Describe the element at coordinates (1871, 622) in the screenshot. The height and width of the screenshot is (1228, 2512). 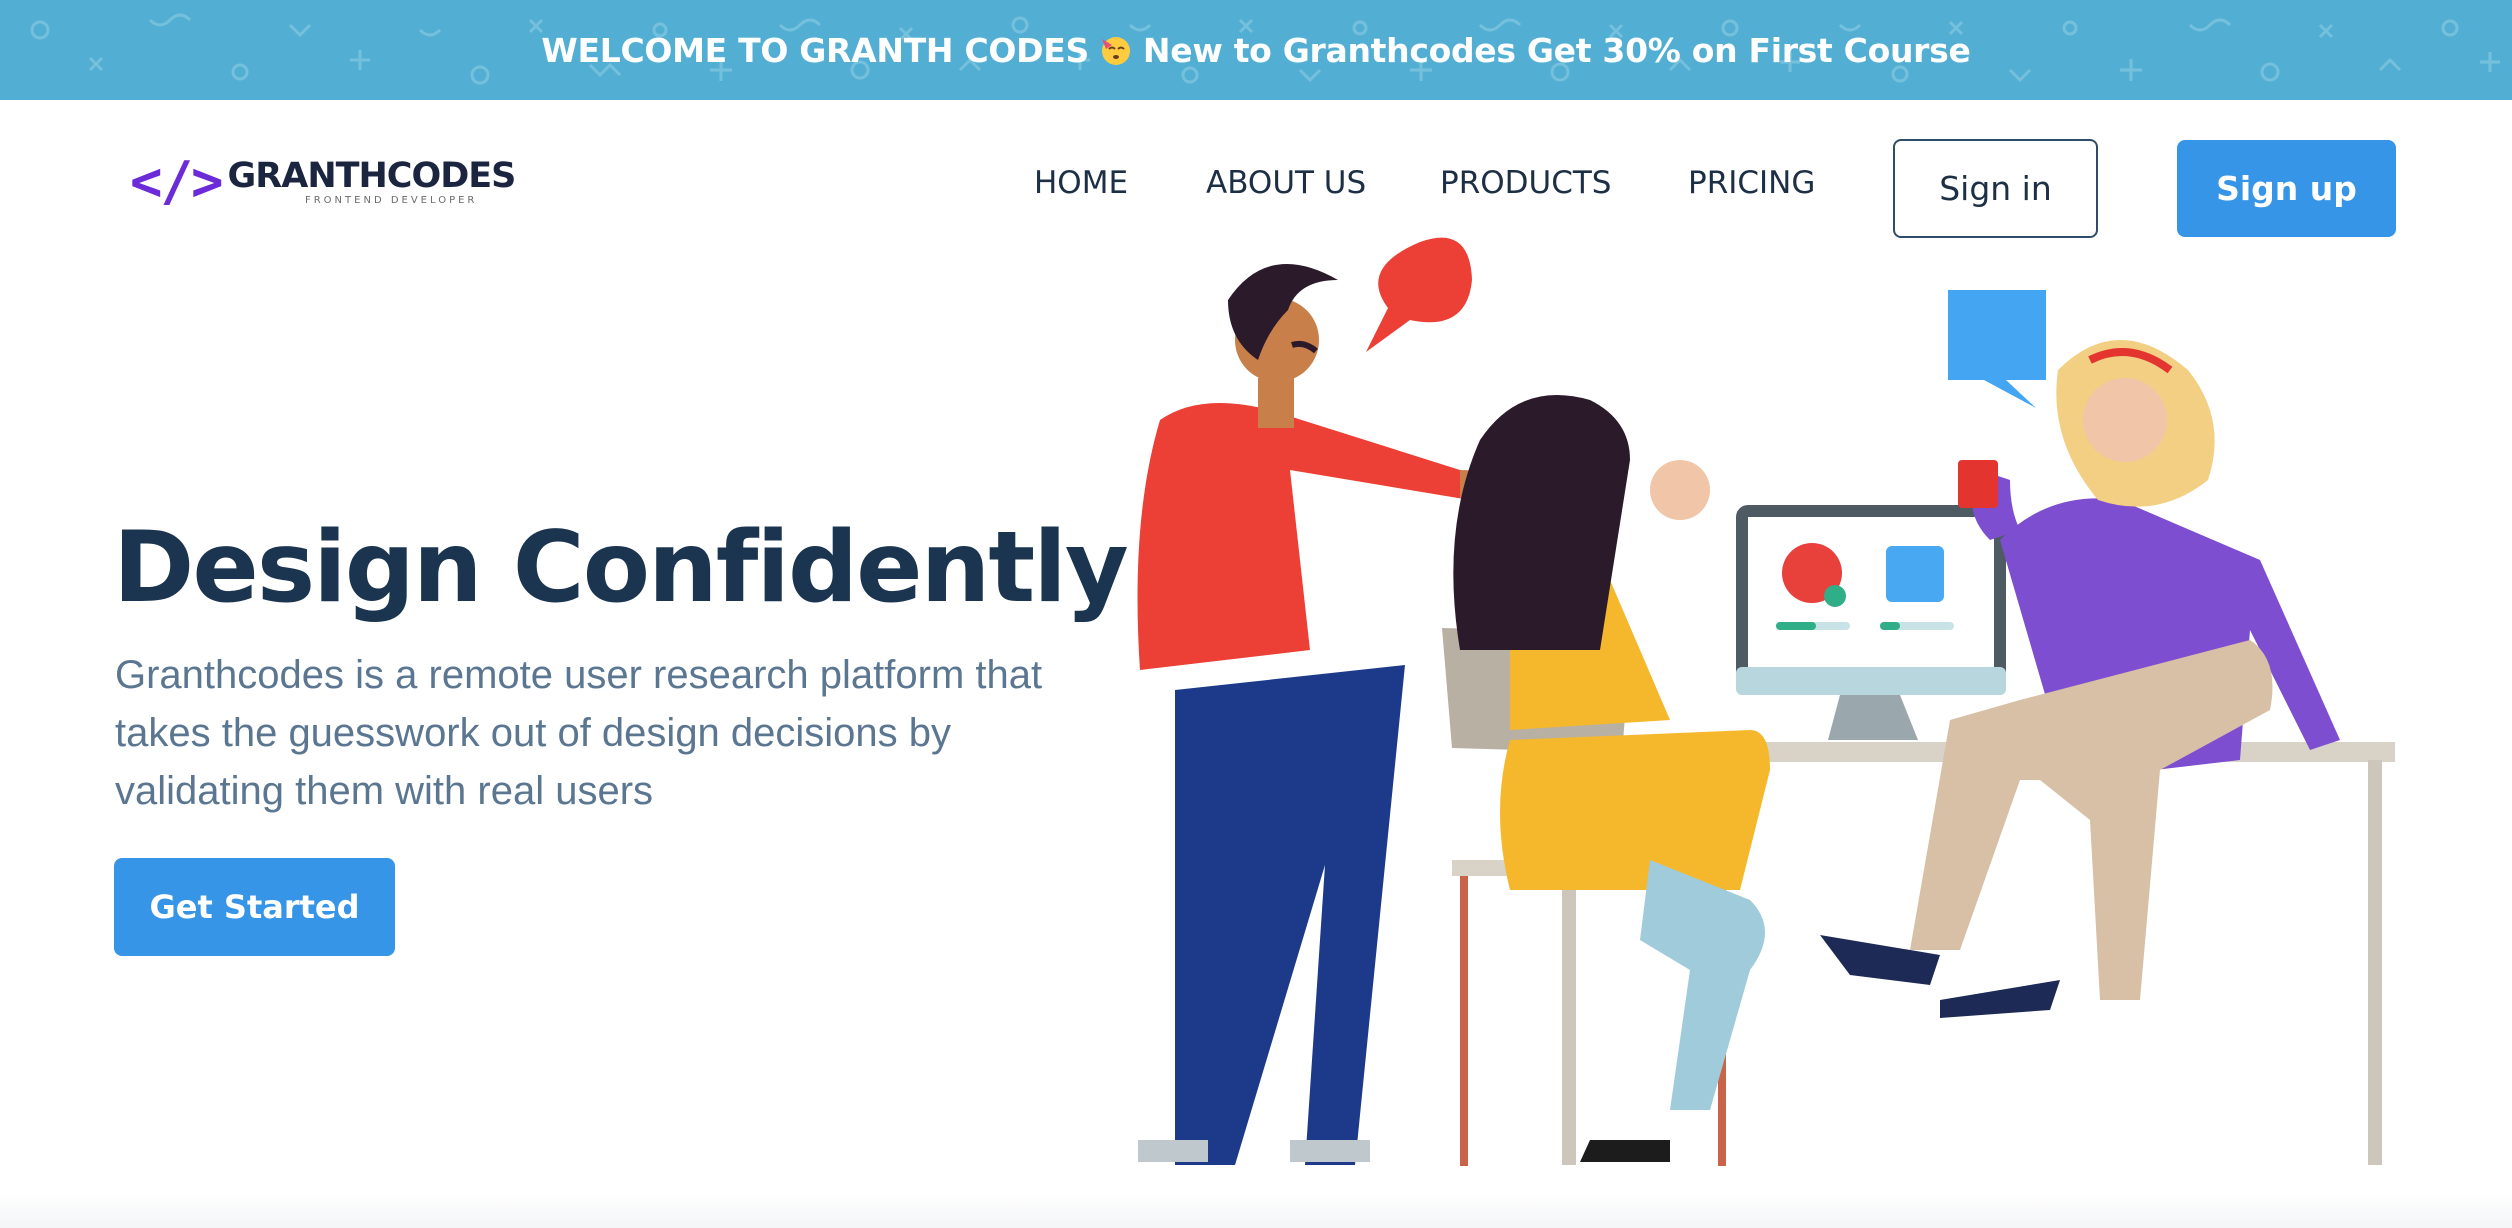
I see `monitor` at that location.